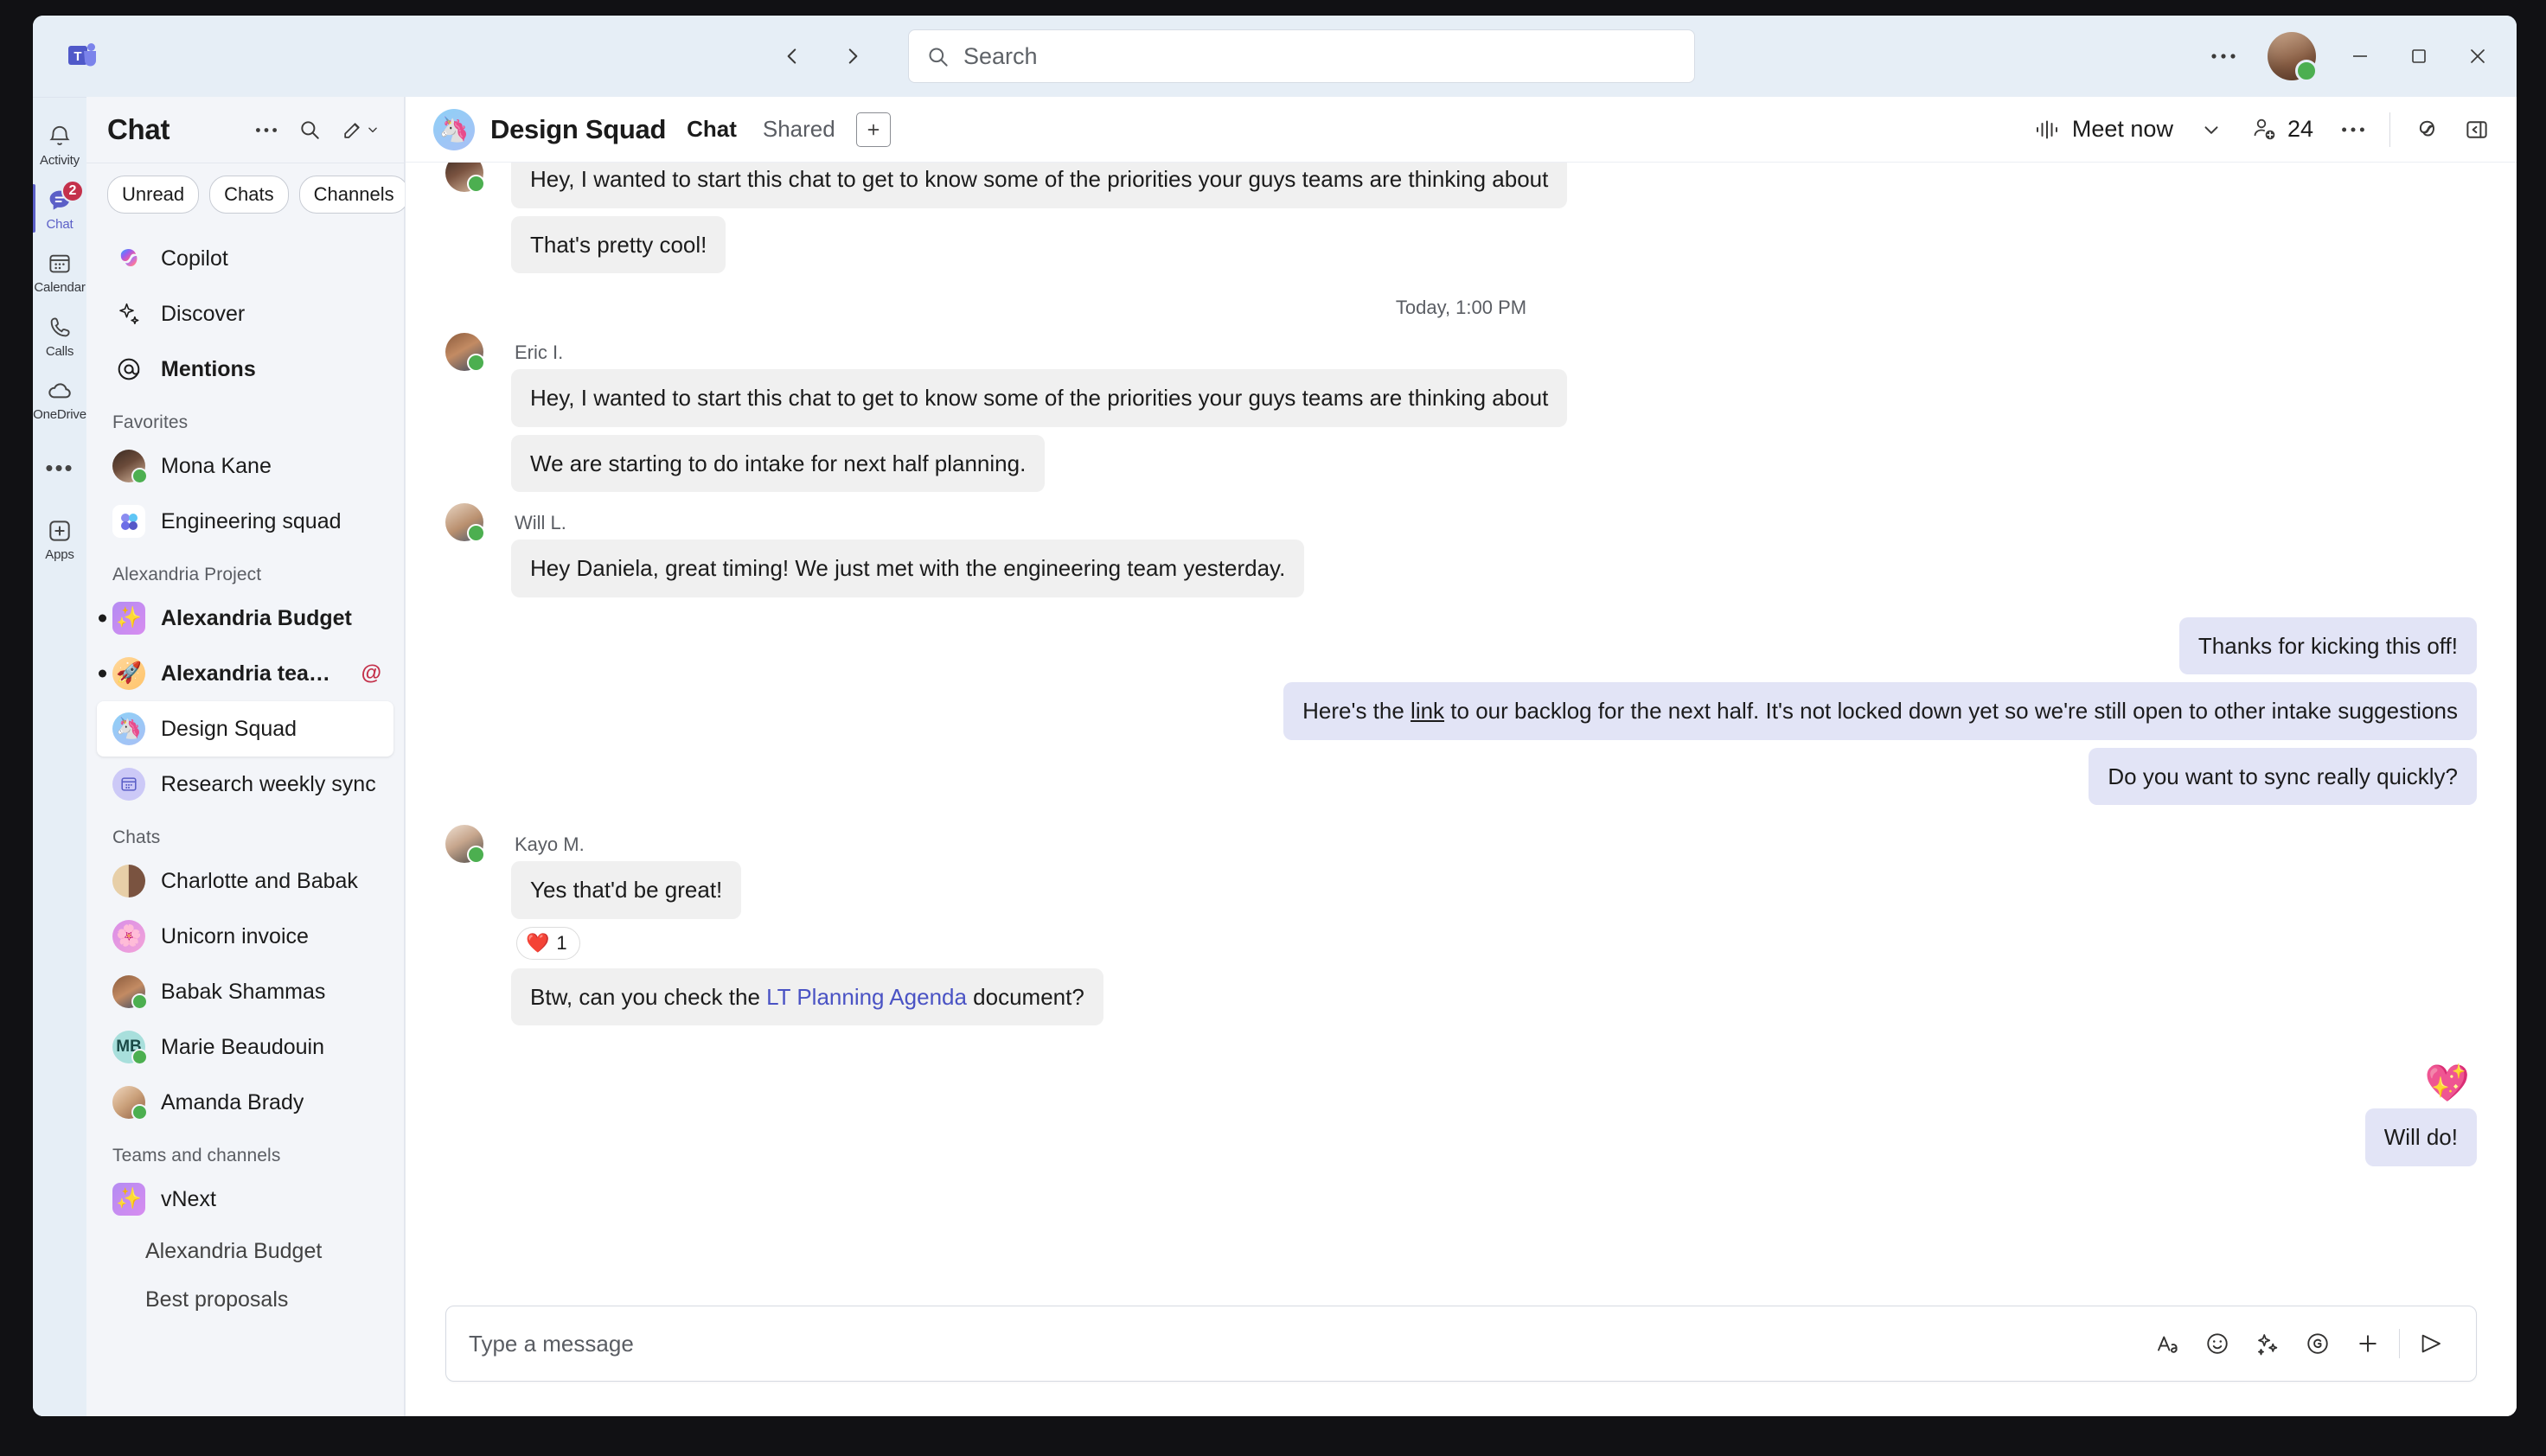 The height and width of the screenshot is (1456, 2546). Describe the element at coordinates (245, 881) in the screenshot. I see `list-item-charlotte-and-babak: Charlotte and Babak` at that location.